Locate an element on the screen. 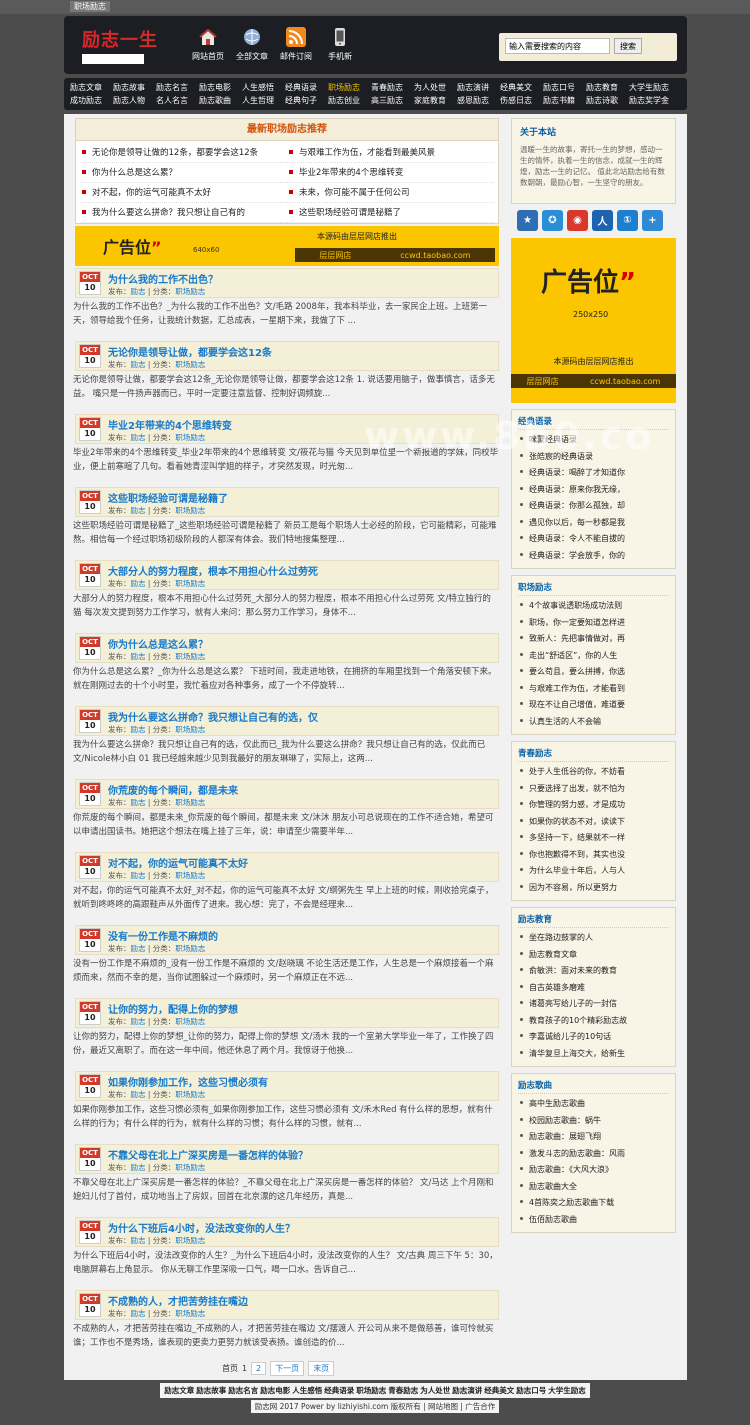 This screenshot has height=1425, width=750. sidebox-item: 只要选择了出发，就不怕为 is located at coordinates (593, 789).